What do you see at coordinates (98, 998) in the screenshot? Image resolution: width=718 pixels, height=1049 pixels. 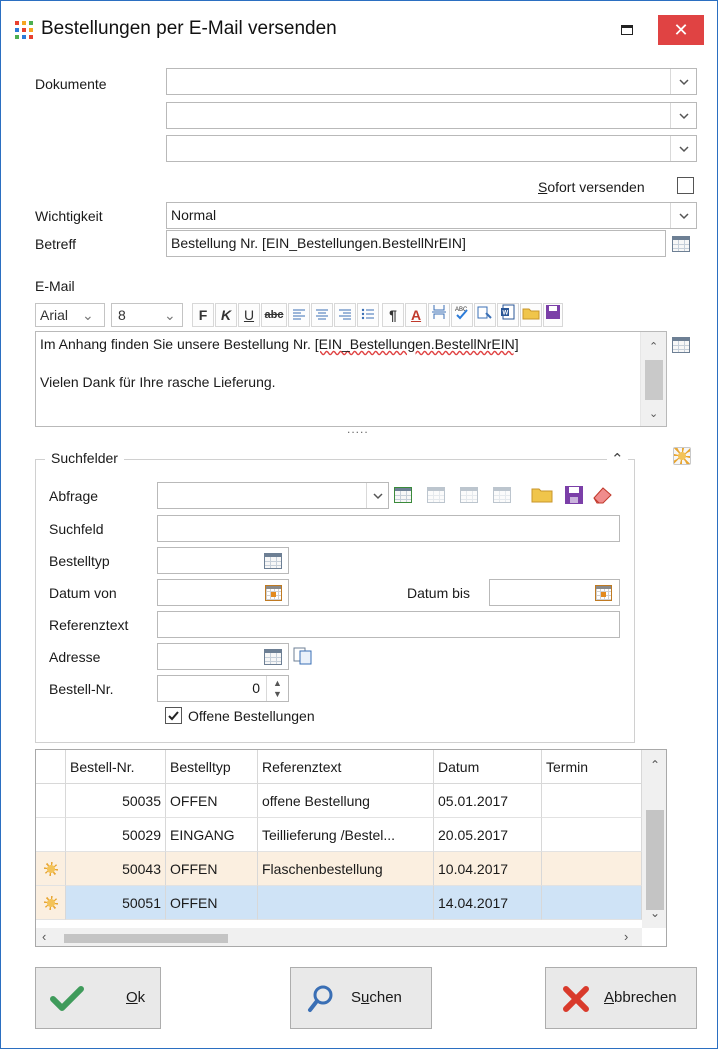 I see `ok-button: Ok` at bounding box center [98, 998].